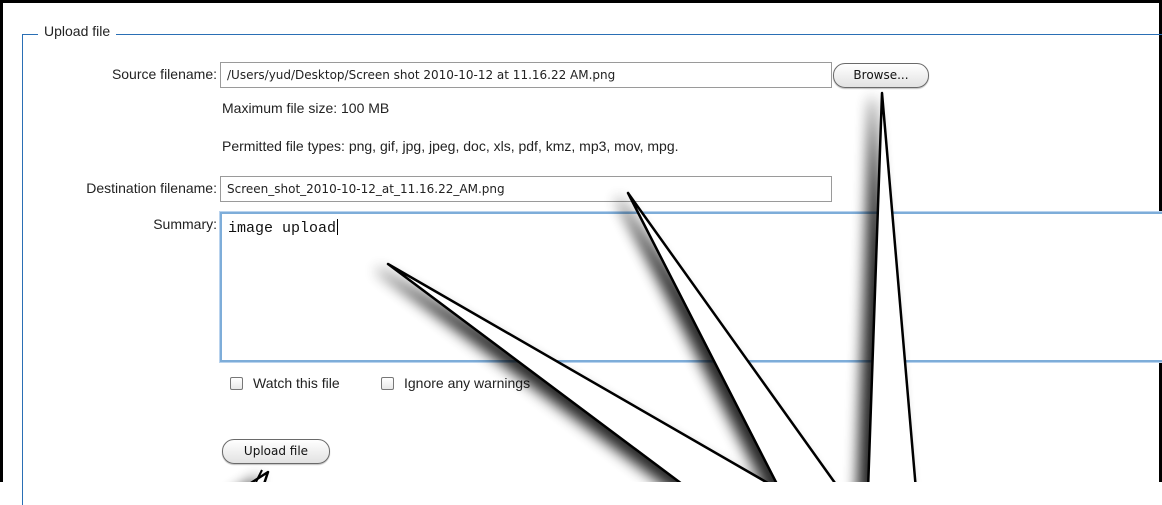 Image resolution: width=1162 pixels, height=505 pixels. Describe the element at coordinates (276, 451) in the screenshot. I see `upload-file-button: Upload file` at that location.